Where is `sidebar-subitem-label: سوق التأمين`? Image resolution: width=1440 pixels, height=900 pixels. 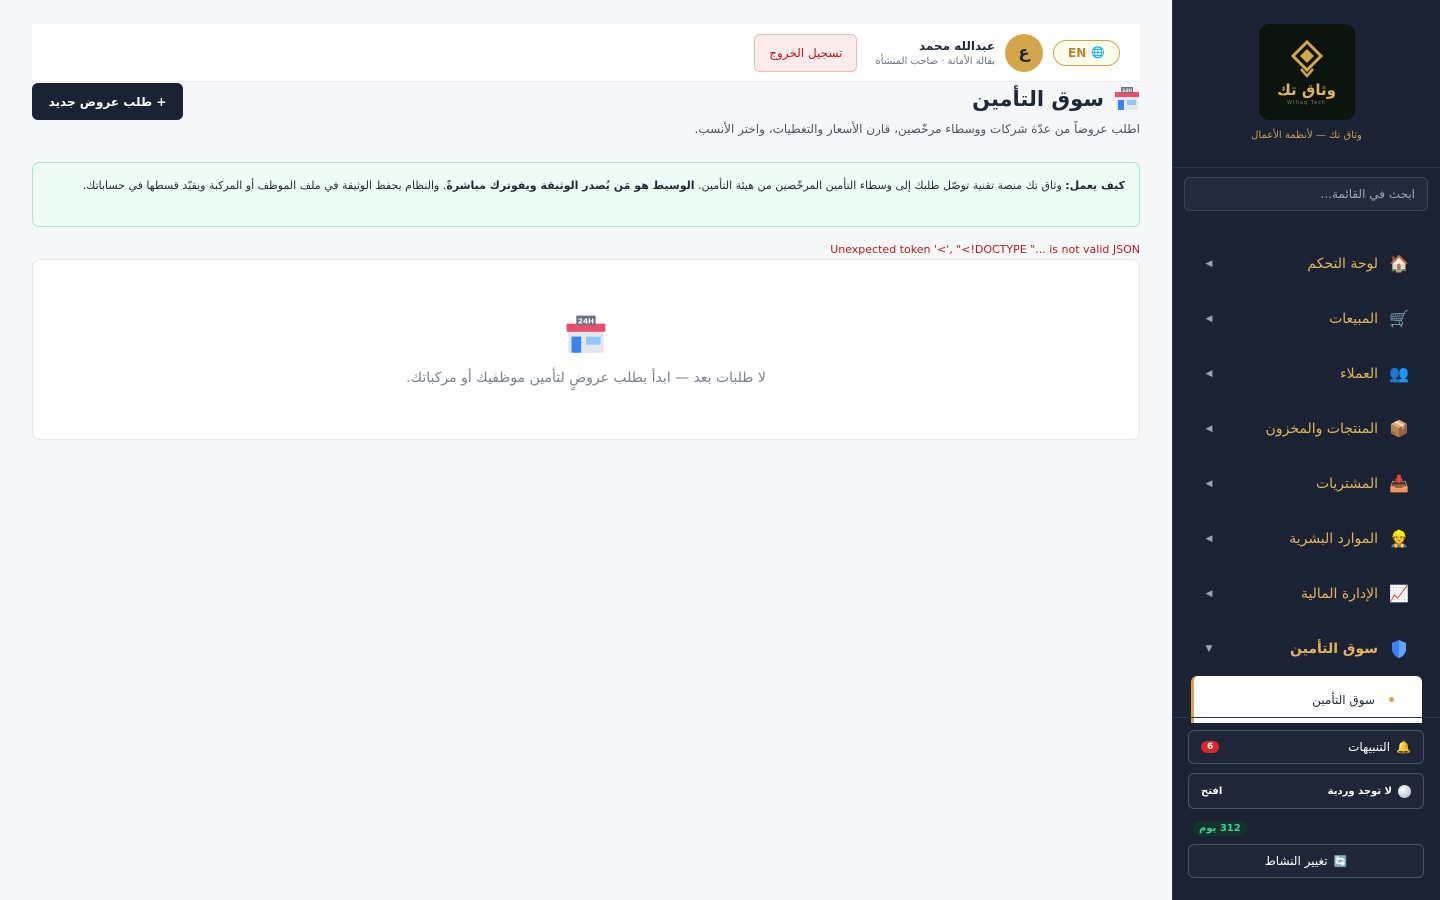
sidebar-subitem-label: سوق التأمين is located at coordinates (1343, 699).